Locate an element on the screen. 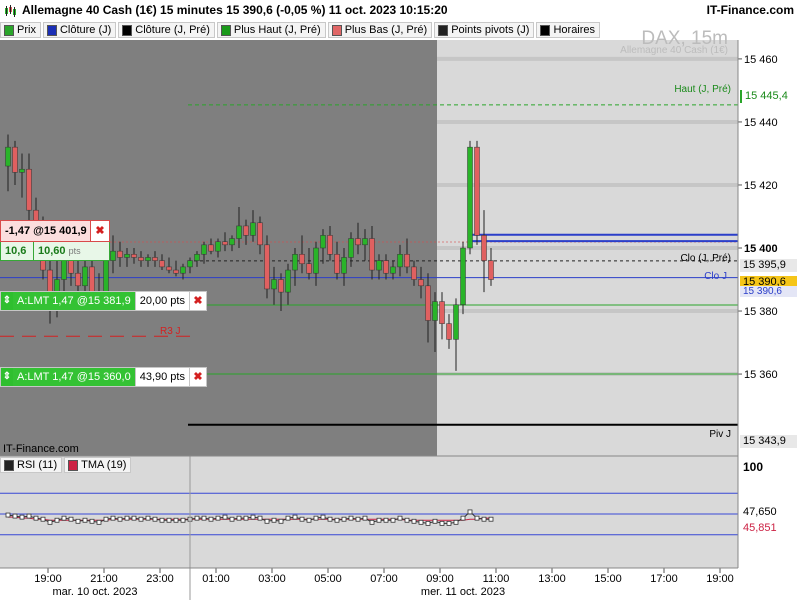  position-value: -1,47 @15 401,9 is located at coordinates (46, 231).